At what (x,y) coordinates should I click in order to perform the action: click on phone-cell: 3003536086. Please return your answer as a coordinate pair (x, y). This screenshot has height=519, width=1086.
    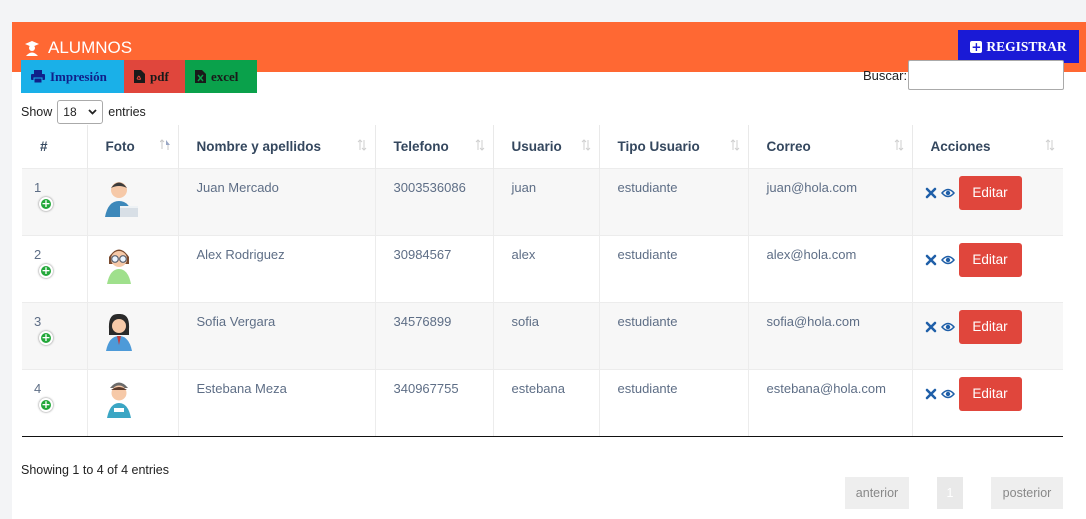
    Looking at the image, I should click on (434, 201).